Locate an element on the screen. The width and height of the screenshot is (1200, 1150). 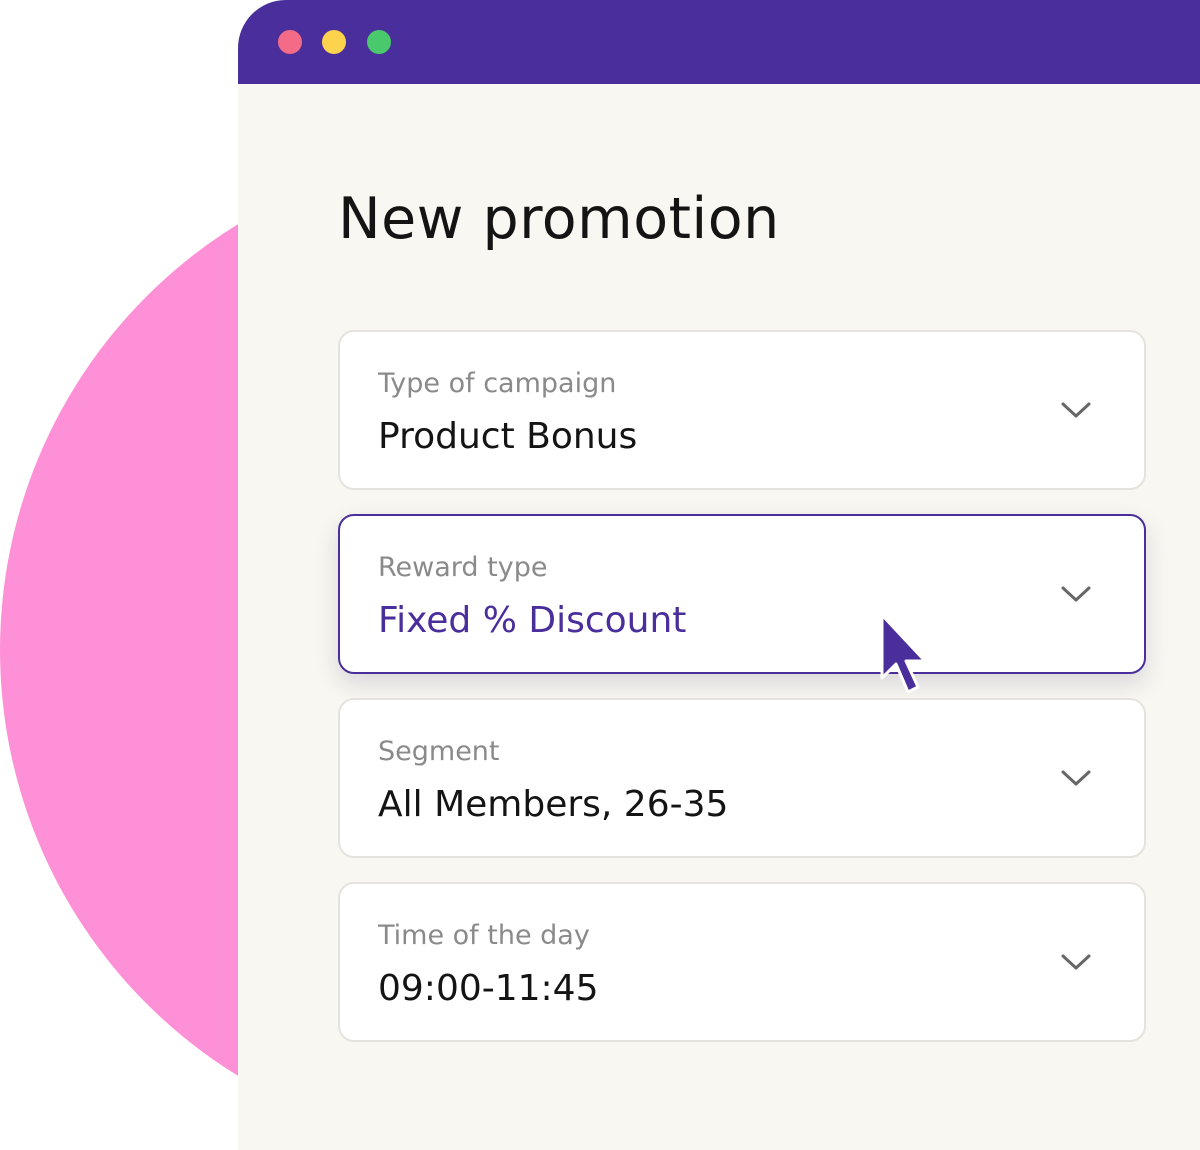
reward-type-value: Fixed % Discount is located at coordinates (532, 620).